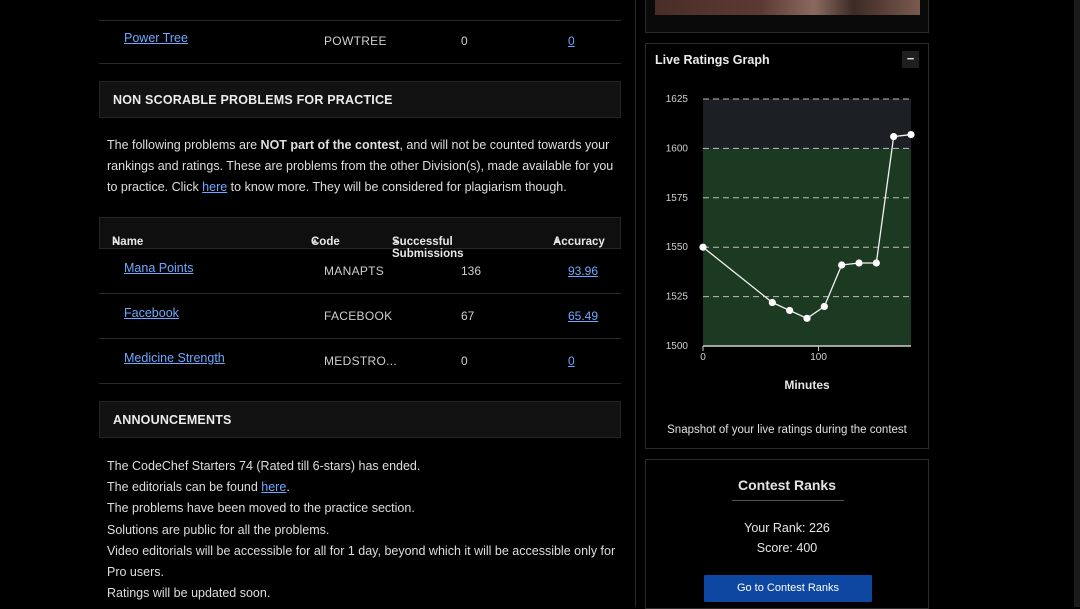  What do you see at coordinates (787, 485) in the screenshot?
I see `contest-ranks-title: Contest Ranks` at bounding box center [787, 485].